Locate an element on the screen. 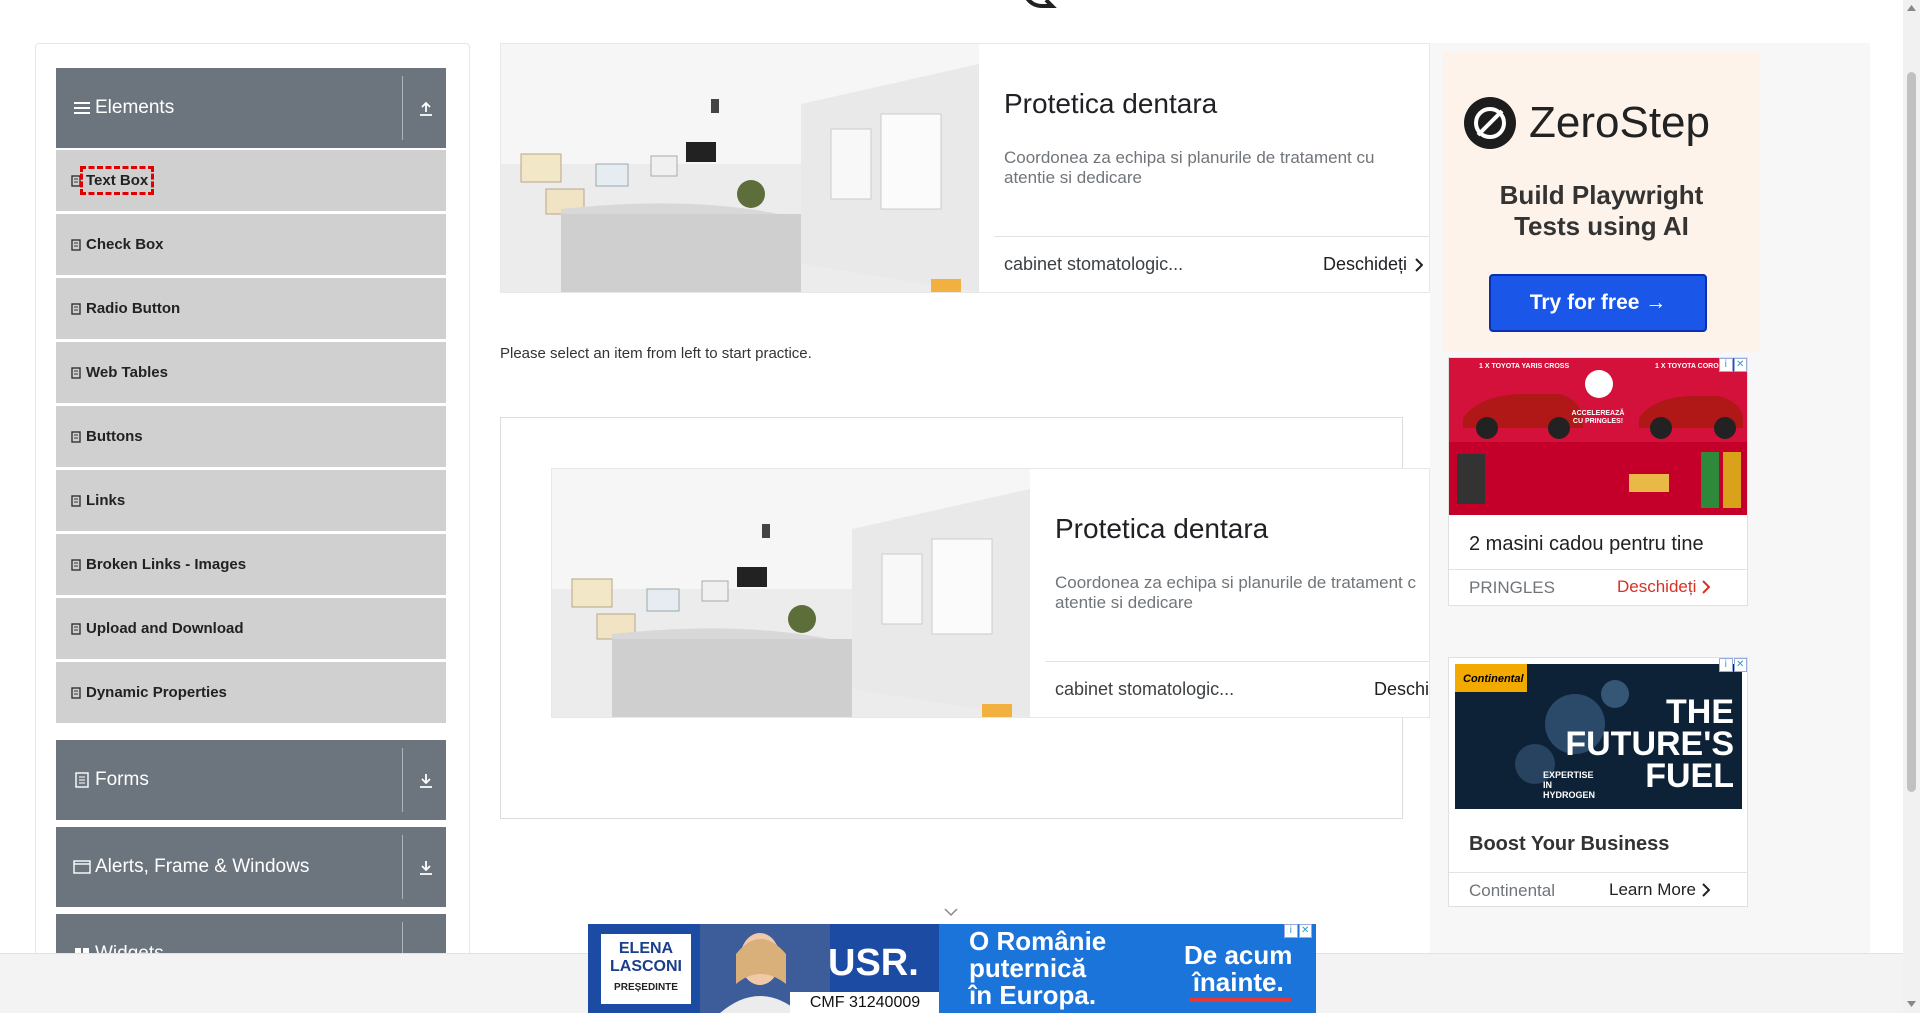 Image resolution: width=1920 pixels, height=1013 pixels. menu-item-check-box: Check Box is located at coordinates (251, 244).